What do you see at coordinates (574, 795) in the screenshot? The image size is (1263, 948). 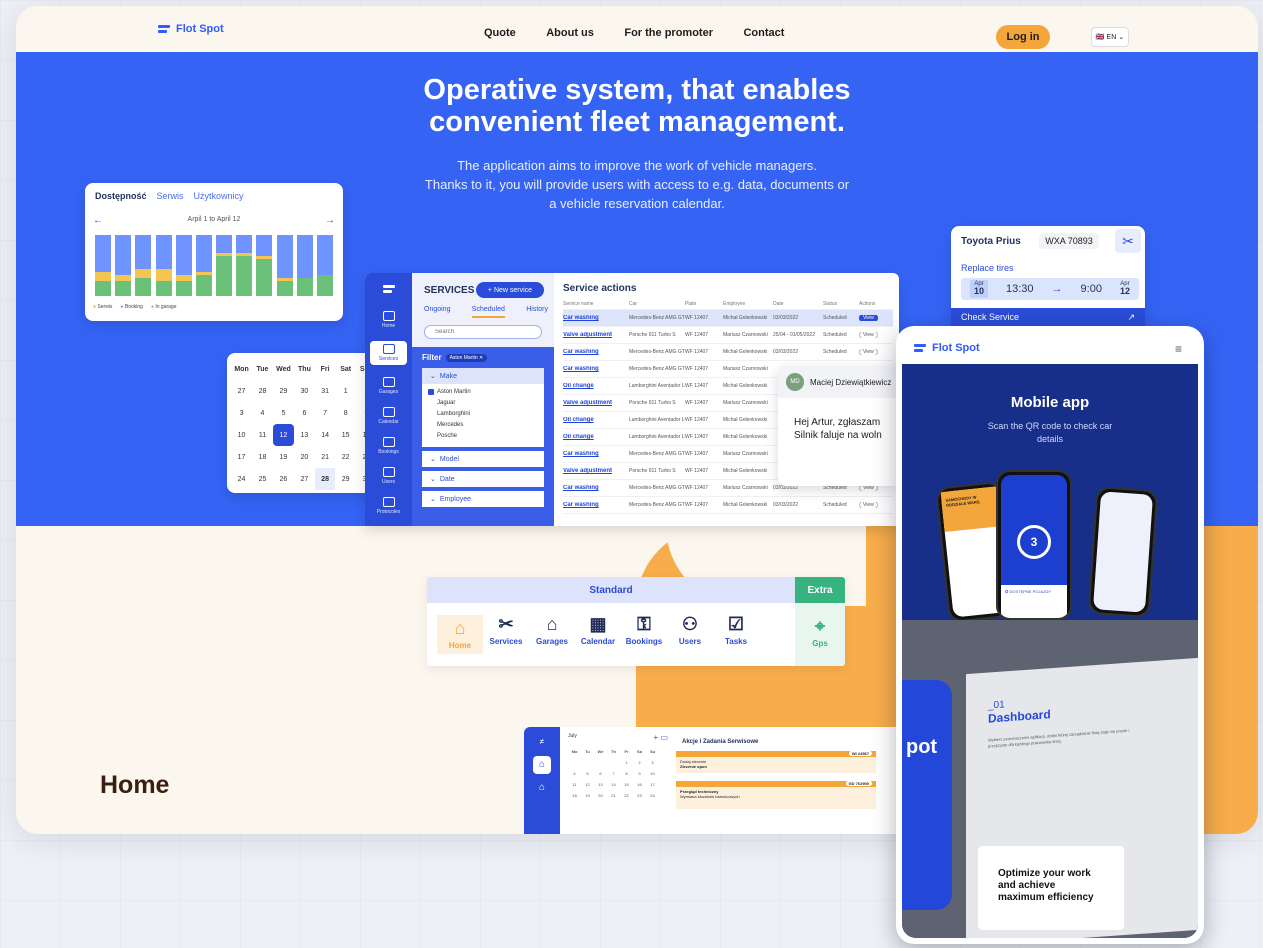 I see `bottom-cal-cell: 18` at bounding box center [574, 795].